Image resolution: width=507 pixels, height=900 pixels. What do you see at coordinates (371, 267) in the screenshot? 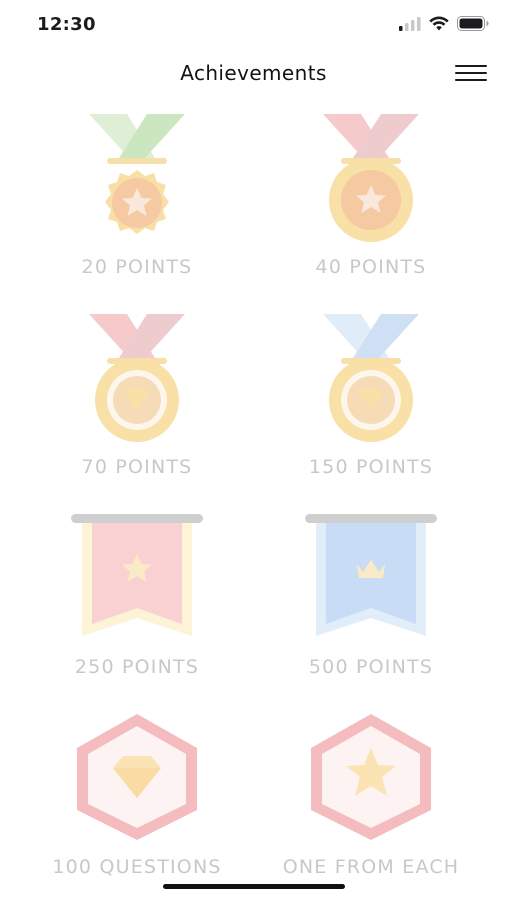
I see `achievement-label: 40 POINTS` at bounding box center [371, 267].